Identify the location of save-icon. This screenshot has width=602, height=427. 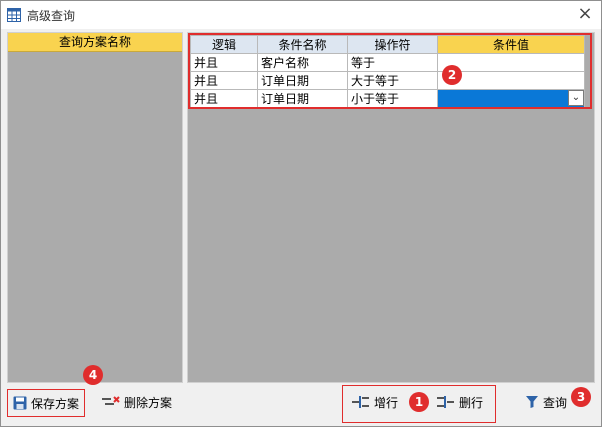
(20, 403).